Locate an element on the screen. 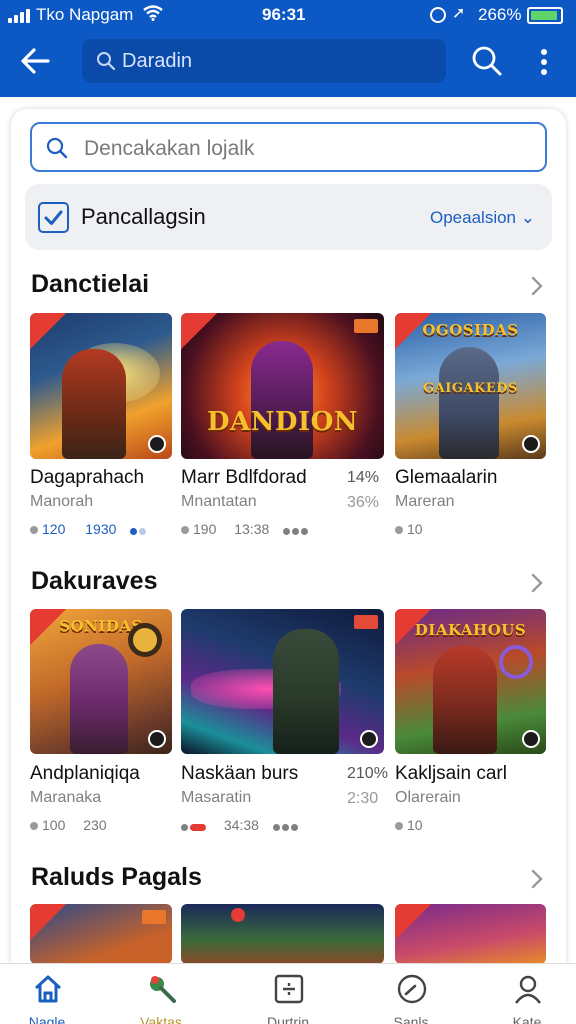  game-stats: 10 is located at coordinates (409, 825).